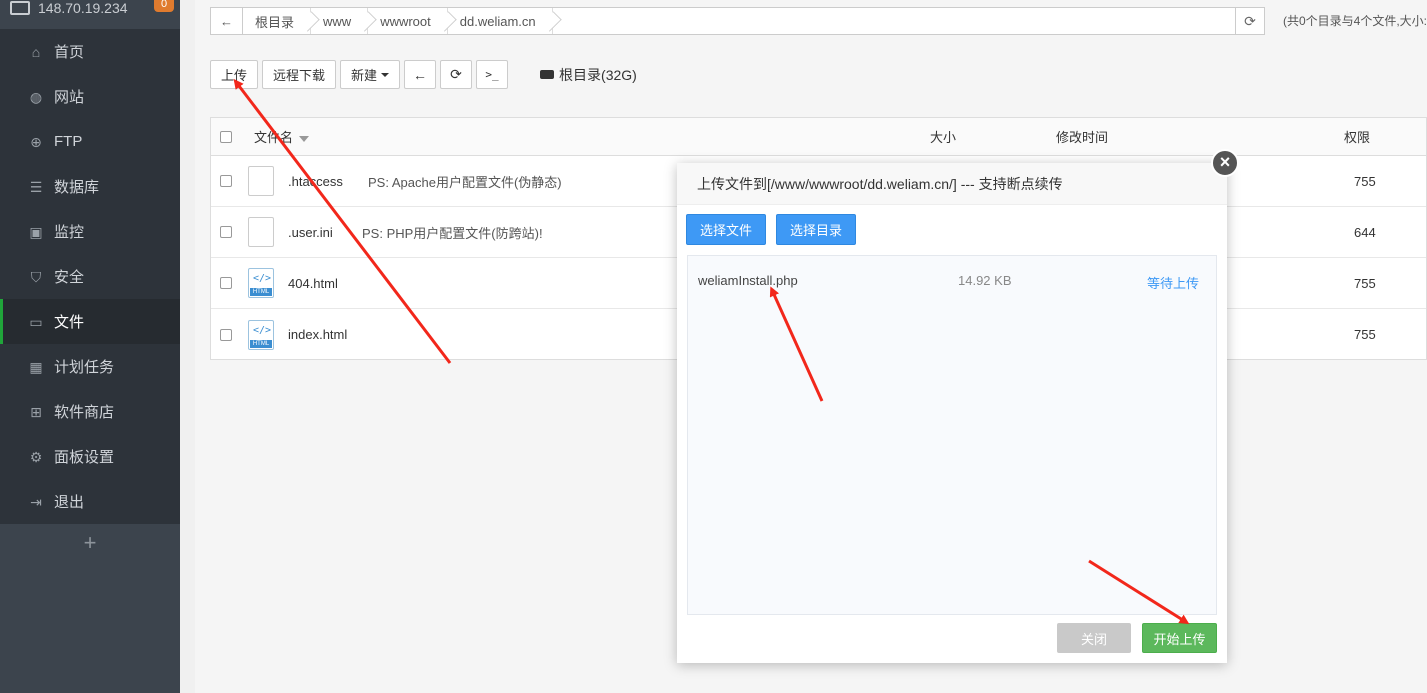 Image resolution: width=1427 pixels, height=693 pixels. What do you see at coordinates (500, 21) in the screenshot?
I see `crumb-site: dd.weliam.cn` at bounding box center [500, 21].